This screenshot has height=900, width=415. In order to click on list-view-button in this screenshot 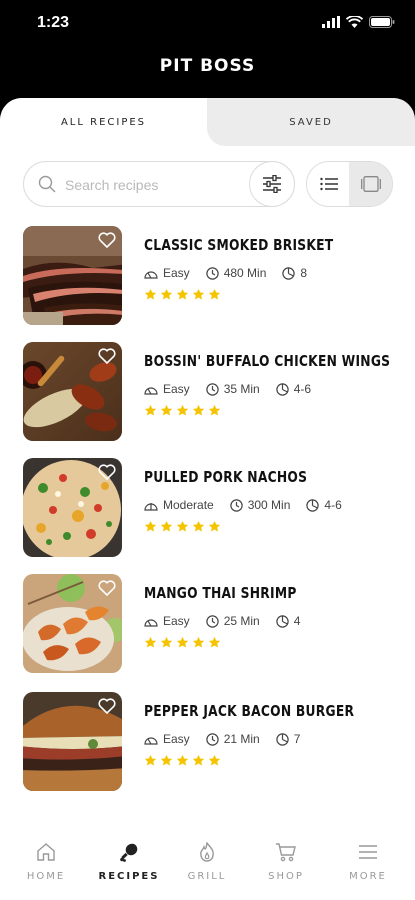, I will do `click(328, 184)`.